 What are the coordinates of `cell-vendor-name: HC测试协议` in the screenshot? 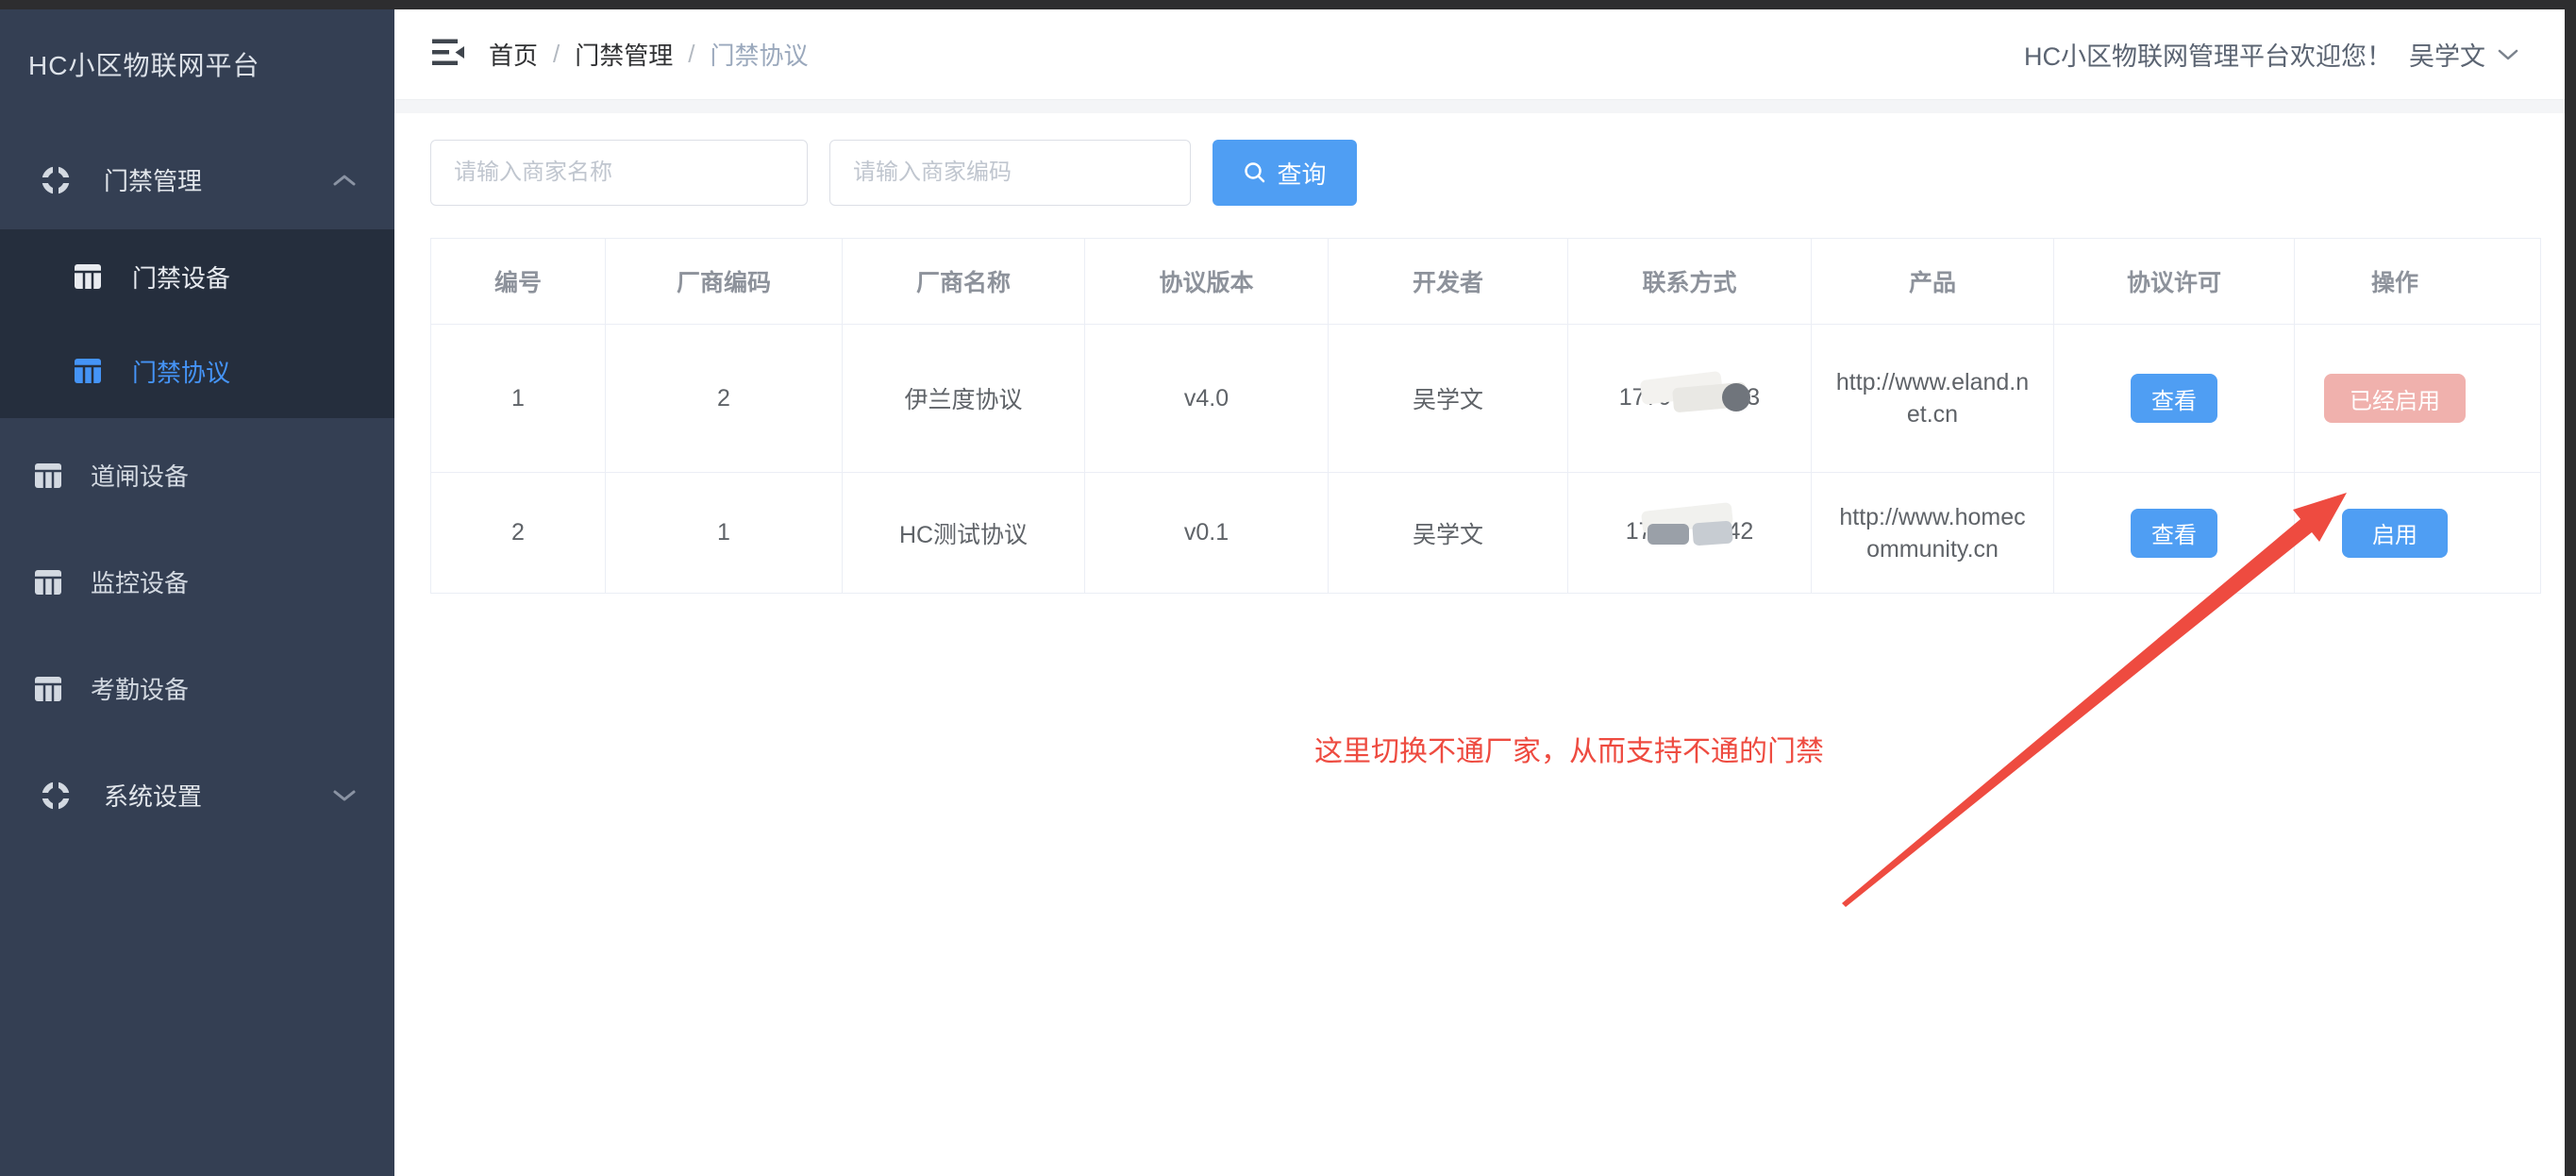 It's located at (963, 533).